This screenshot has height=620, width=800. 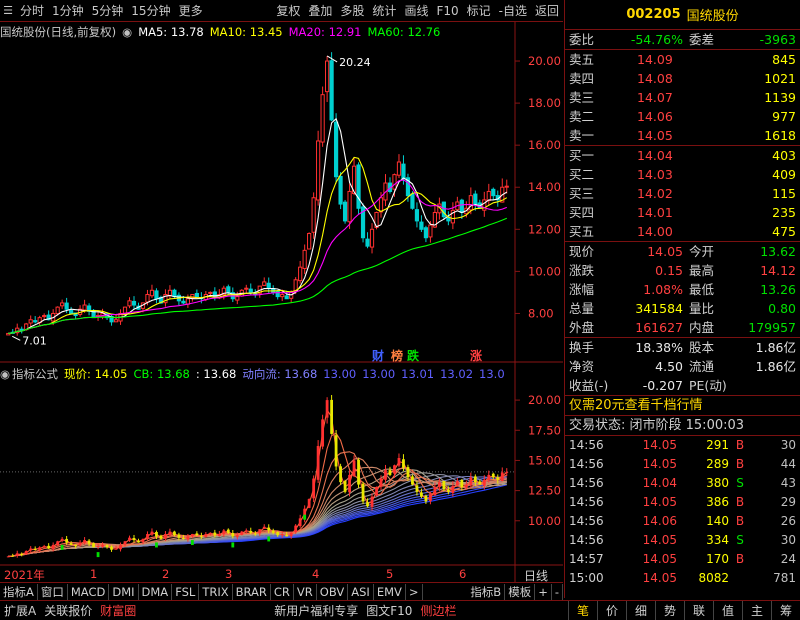 I want to click on f10-link: 图文F10, so click(x=389, y=610).